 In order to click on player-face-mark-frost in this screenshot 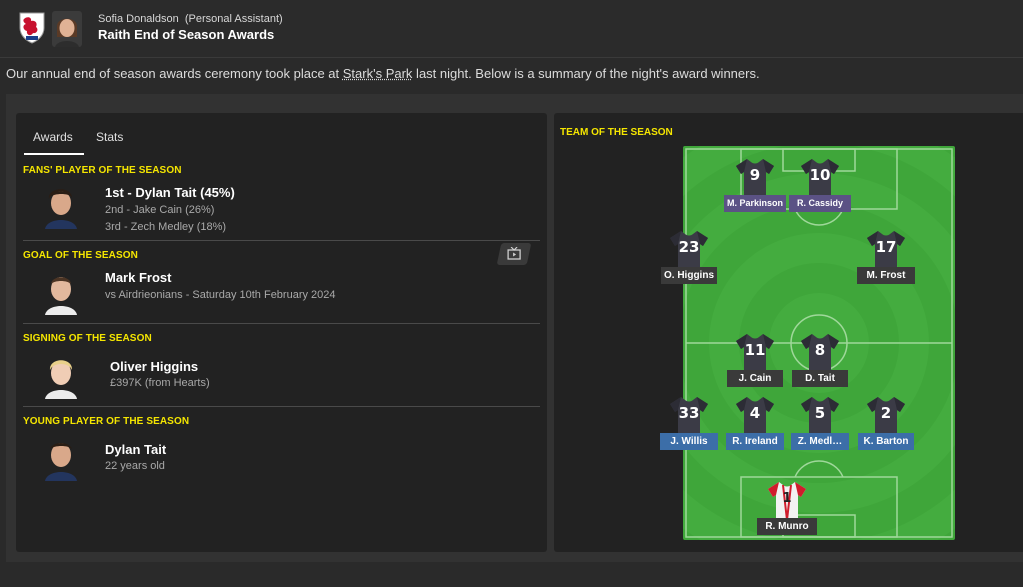, I will do `click(61, 292)`.